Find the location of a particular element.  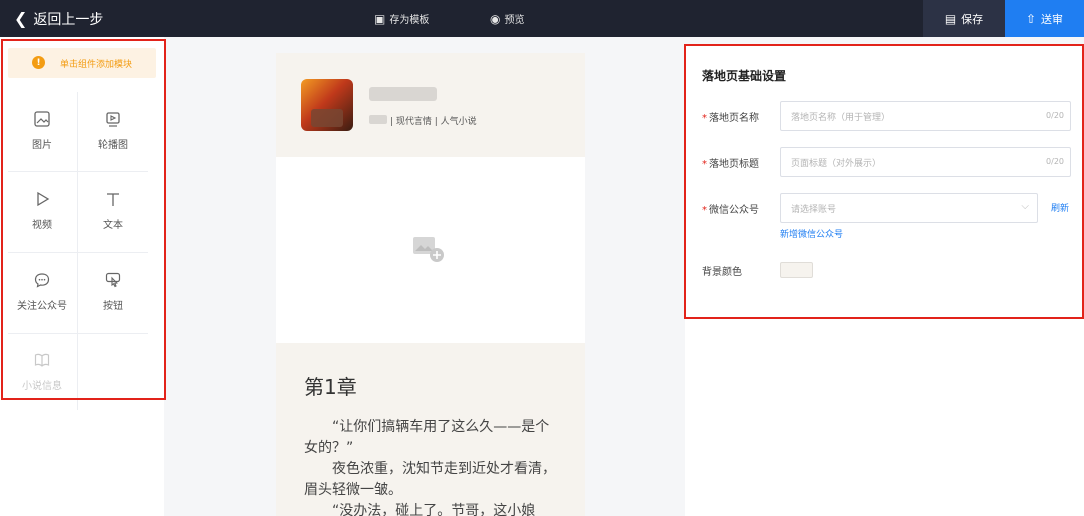

paragraph: “让你们搞辆车用了这么久——是个女的？” is located at coordinates (427, 437).